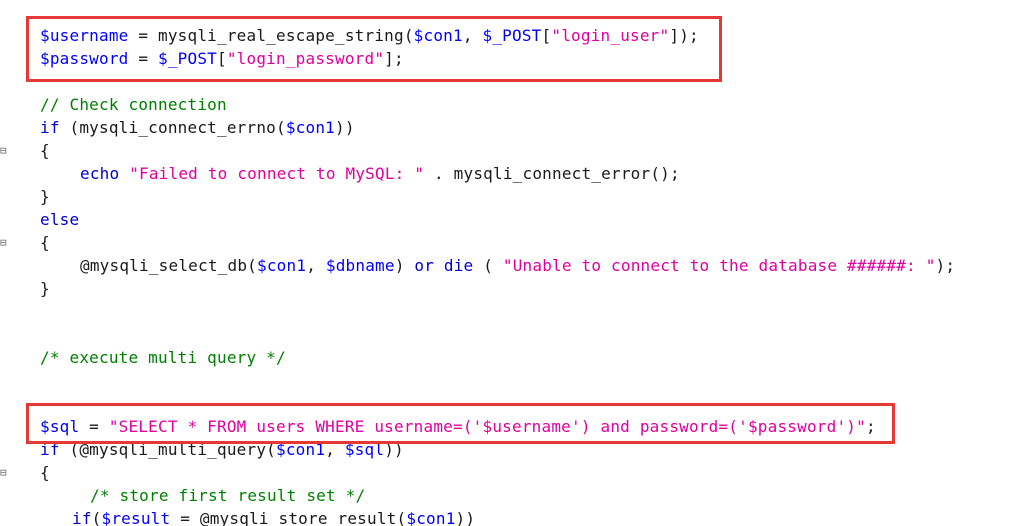 The image size is (1028, 526). Describe the element at coordinates (424, 265) in the screenshot. I see `code-token: or` at that location.